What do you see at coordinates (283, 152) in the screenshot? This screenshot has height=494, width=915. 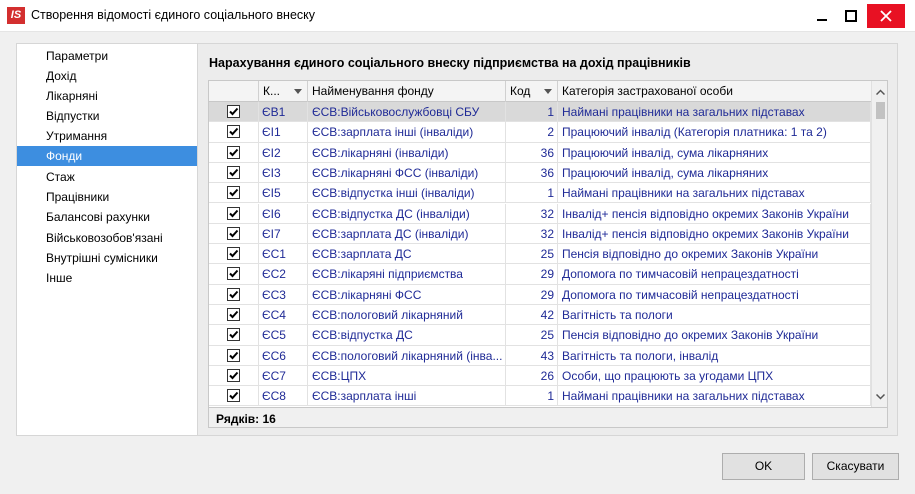 I see `cell-code: ЄІ2` at bounding box center [283, 152].